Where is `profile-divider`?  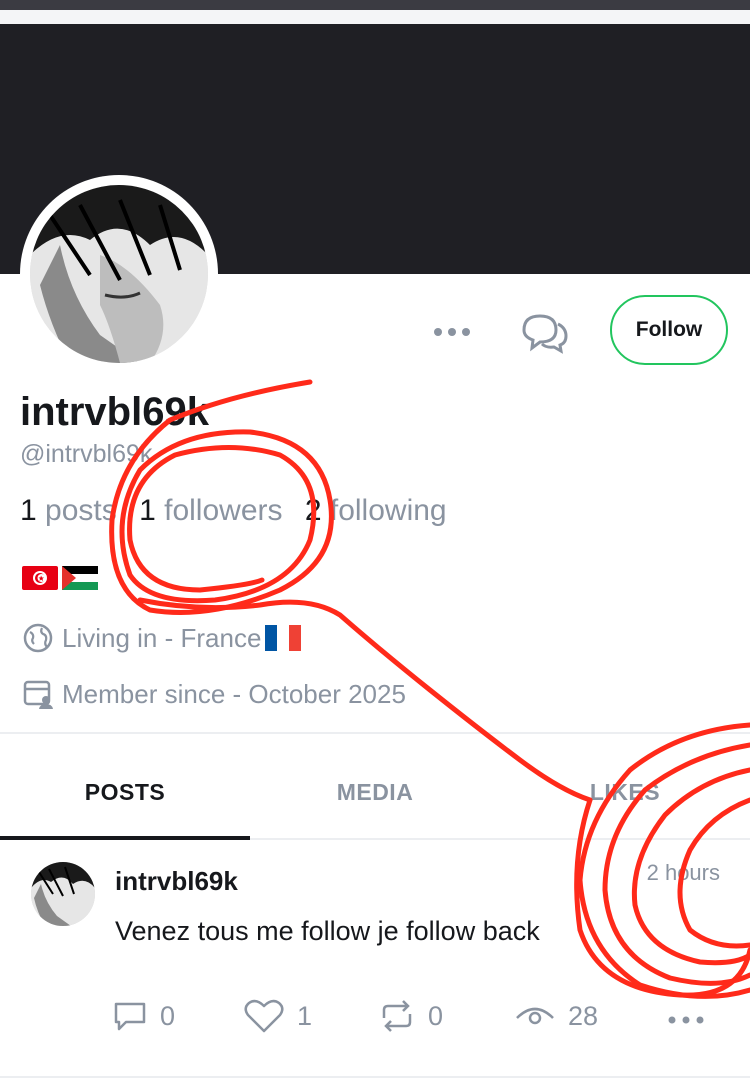
profile-divider is located at coordinates (375, 733).